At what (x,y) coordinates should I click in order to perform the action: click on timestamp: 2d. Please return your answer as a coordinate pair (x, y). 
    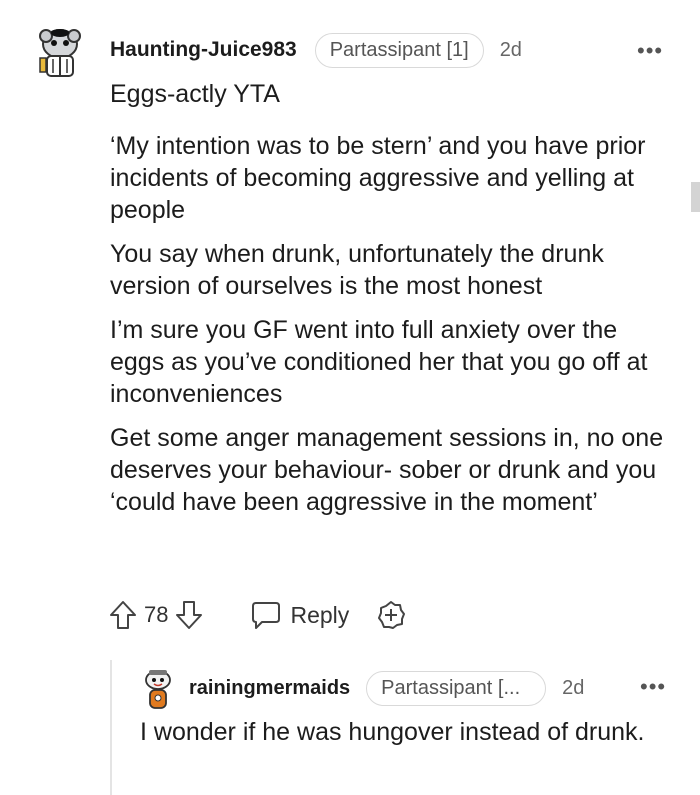
    Looking at the image, I should click on (511, 50).